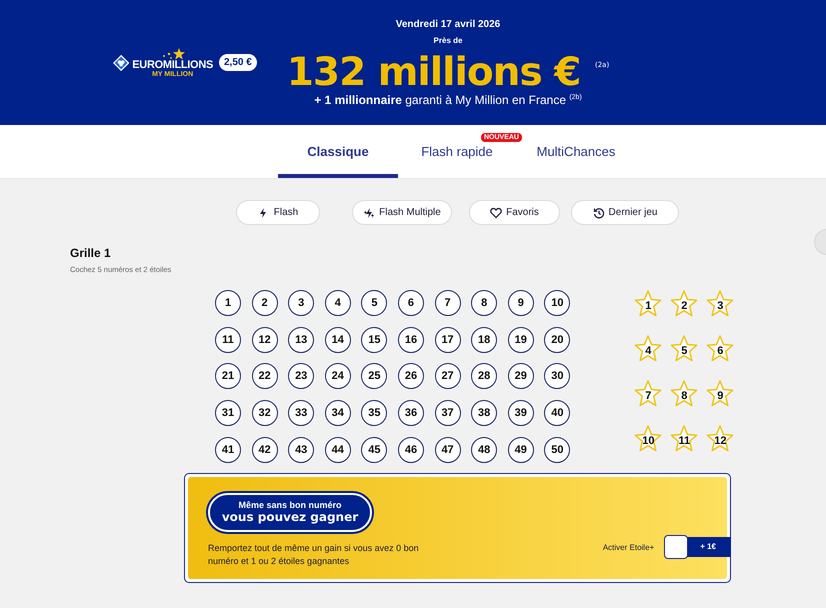  What do you see at coordinates (557, 303) in the screenshot?
I see `number-ball: 10` at bounding box center [557, 303].